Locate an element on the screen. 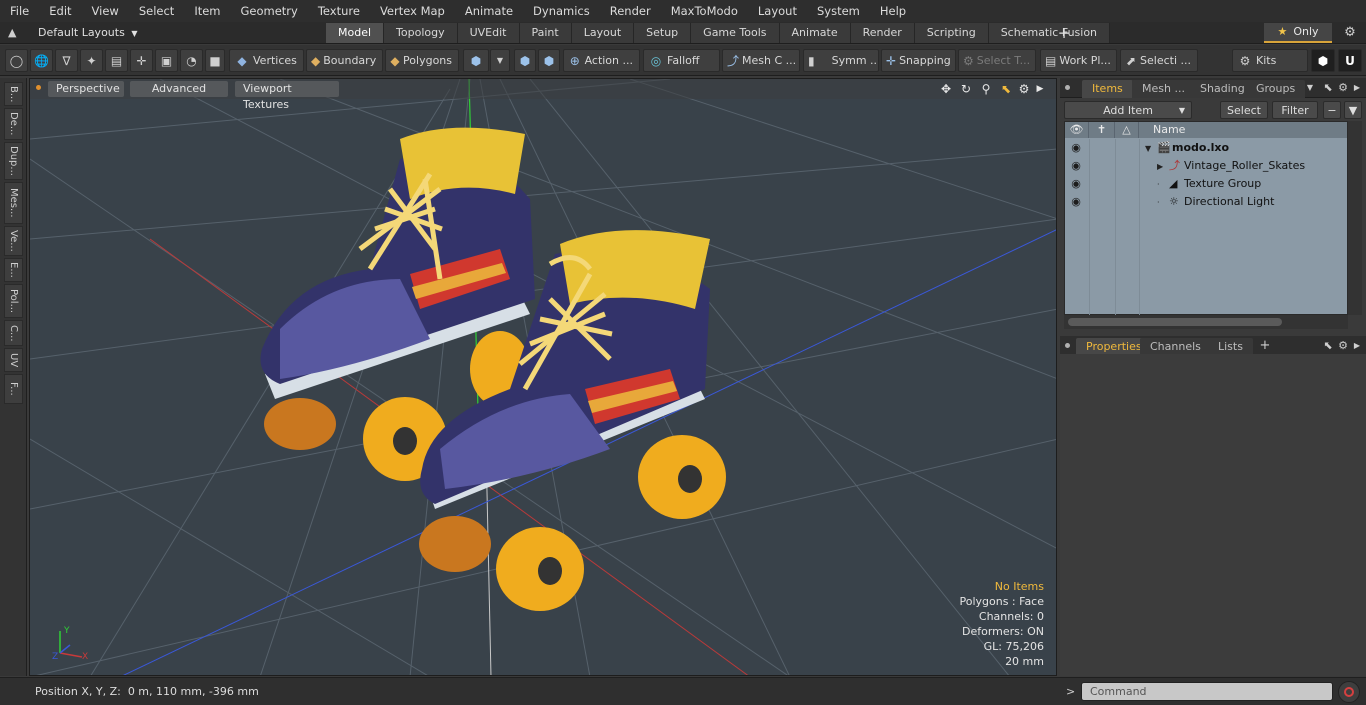 The height and width of the screenshot is (705, 1366). tab-topology: Topology is located at coordinates (421, 33).